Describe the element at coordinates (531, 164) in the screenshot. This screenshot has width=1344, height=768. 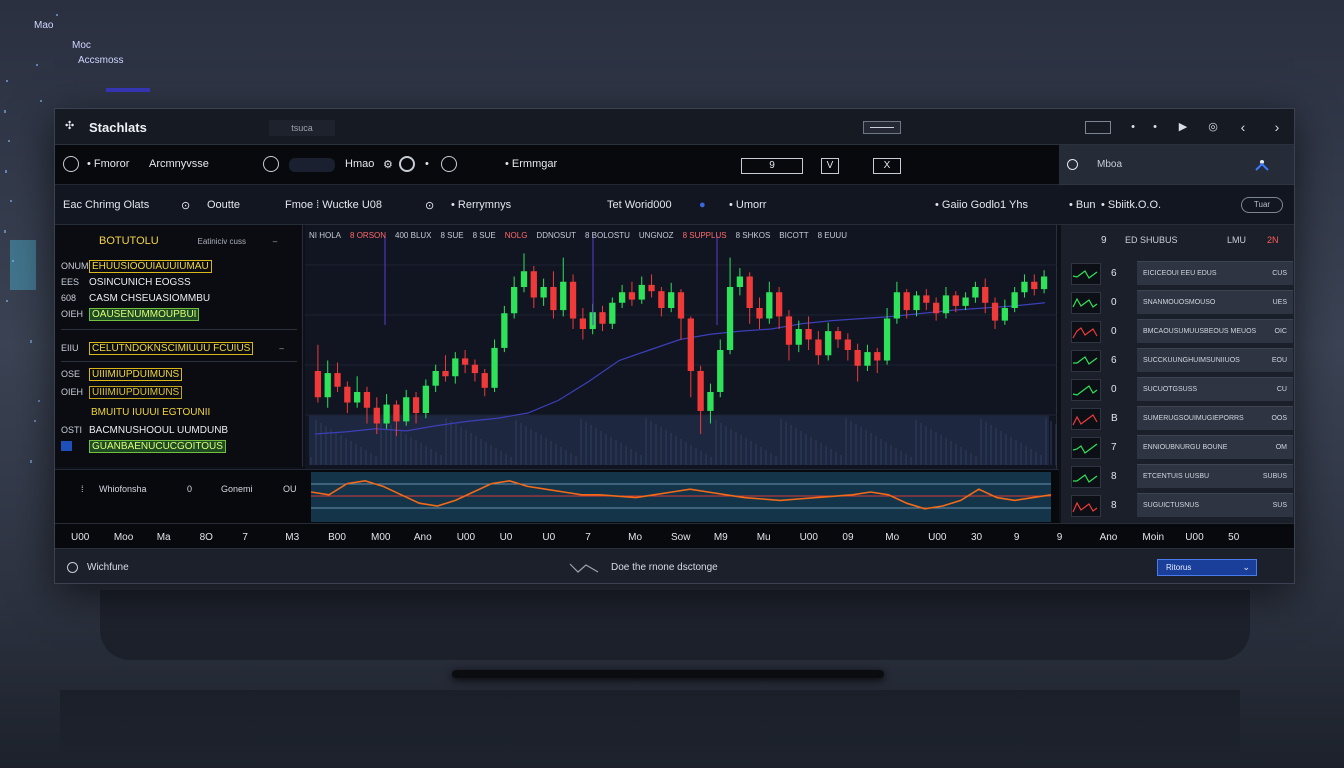
I see `toolbar-item: • Ermmgar` at that location.